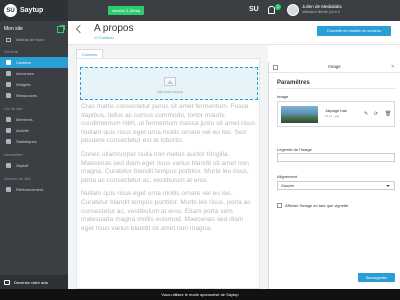  I want to click on external-link-icon, so click(61, 28).